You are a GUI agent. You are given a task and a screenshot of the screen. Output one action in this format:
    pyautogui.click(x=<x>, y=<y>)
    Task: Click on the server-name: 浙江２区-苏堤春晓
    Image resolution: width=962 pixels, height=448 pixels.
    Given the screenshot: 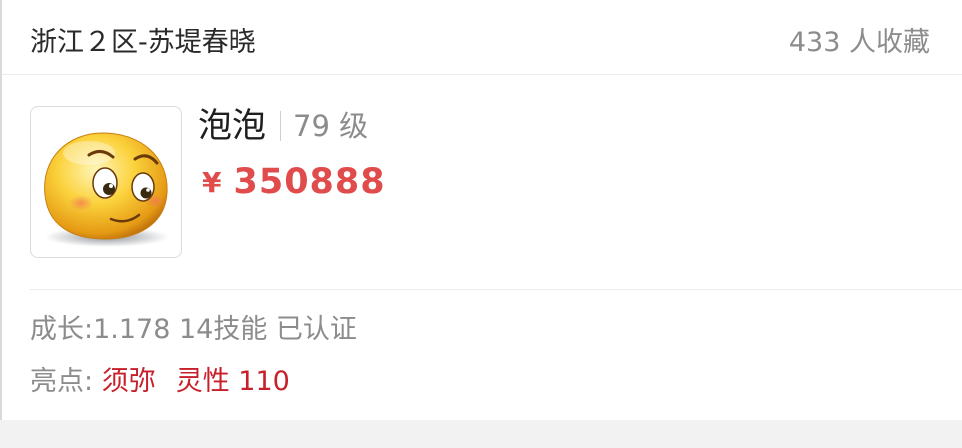 What is the action you would take?
    pyautogui.click(x=143, y=42)
    